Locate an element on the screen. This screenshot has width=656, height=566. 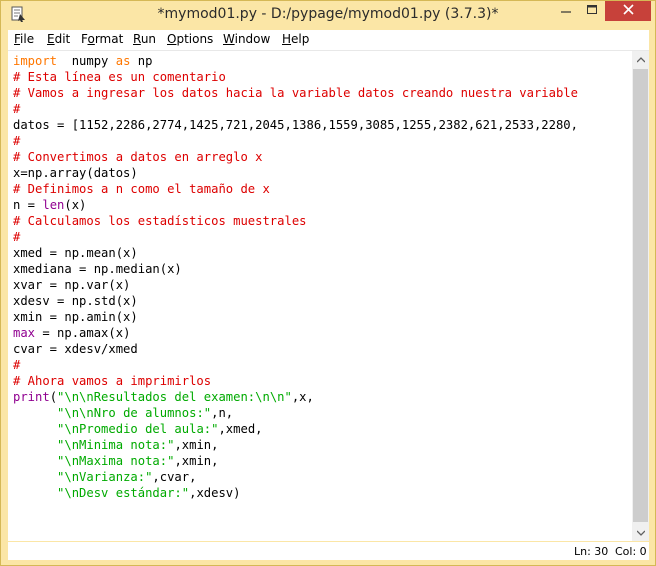
code-token: np is located at coordinates (141, 61).